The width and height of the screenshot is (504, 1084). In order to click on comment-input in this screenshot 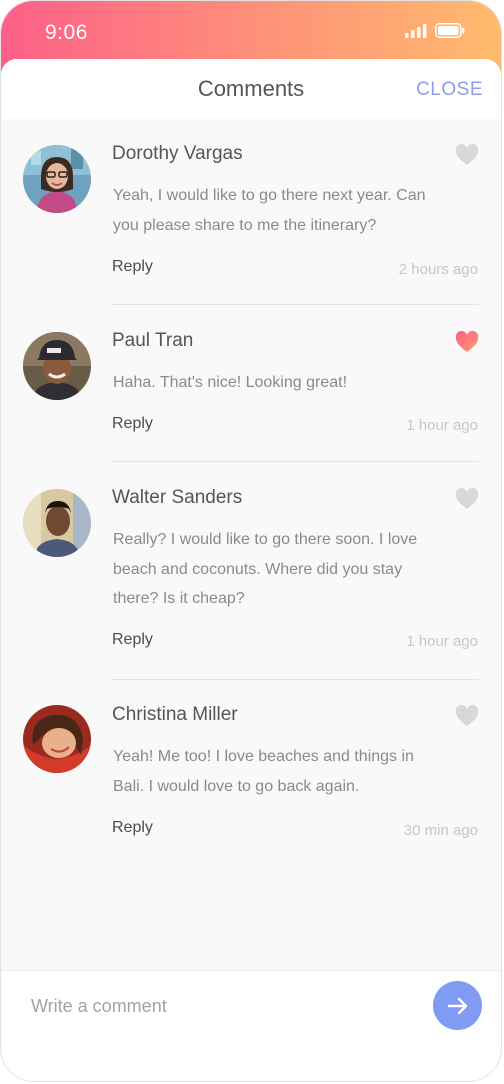, I will do `click(221, 1006)`.